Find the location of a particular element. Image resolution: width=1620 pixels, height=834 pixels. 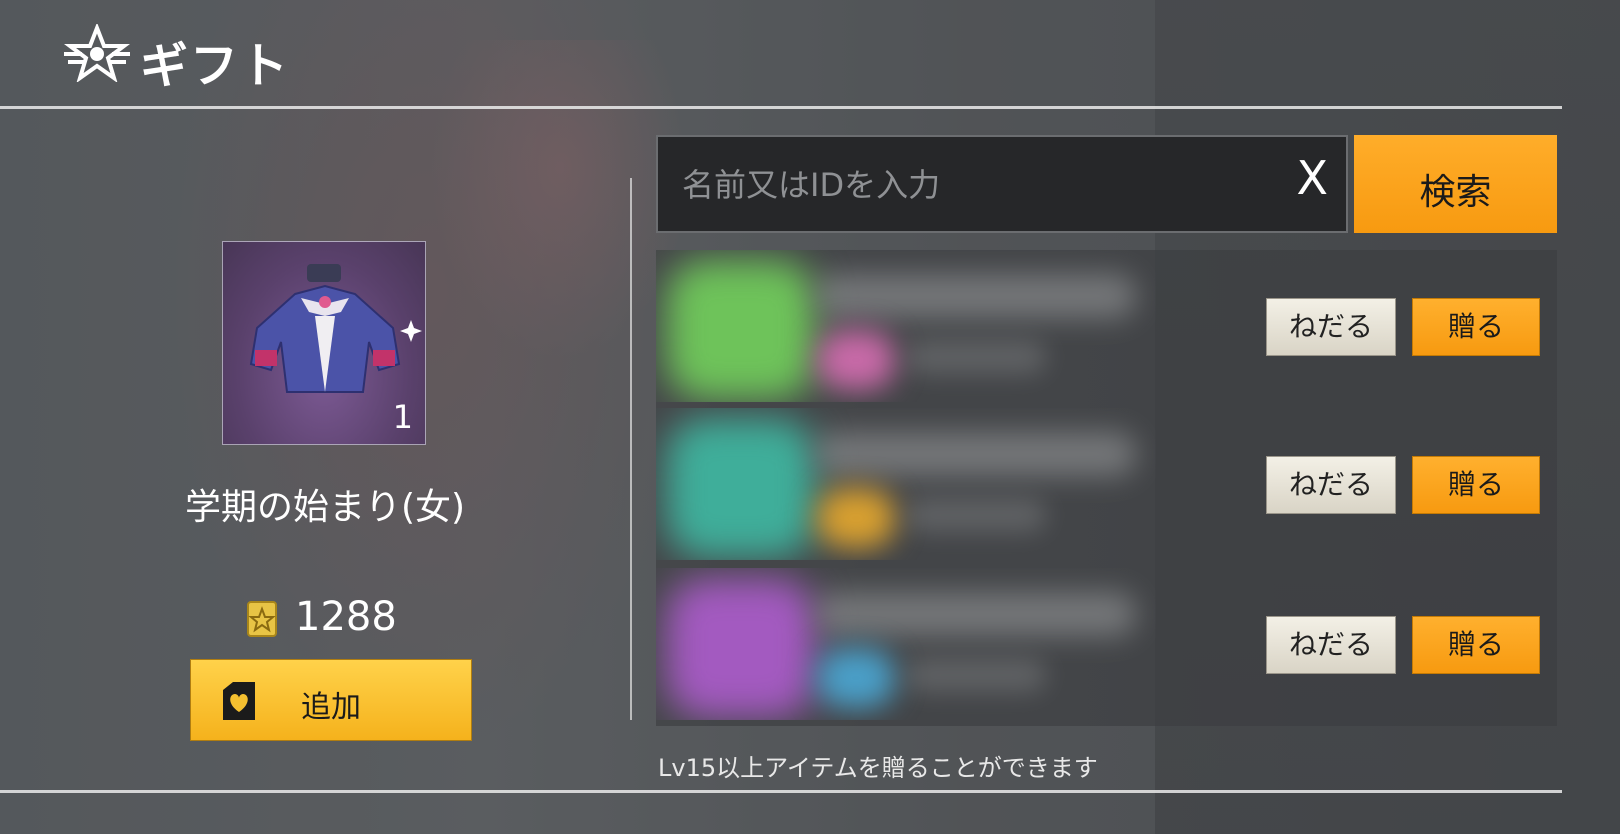

add-button: 追加 is located at coordinates (331, 700).